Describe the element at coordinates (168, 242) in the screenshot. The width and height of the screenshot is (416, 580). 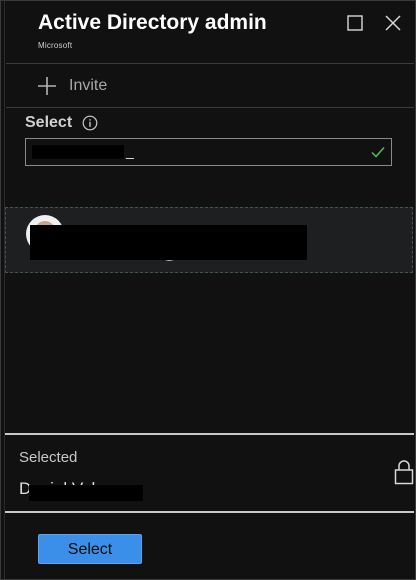
I see `redacted-user-name` at that location.